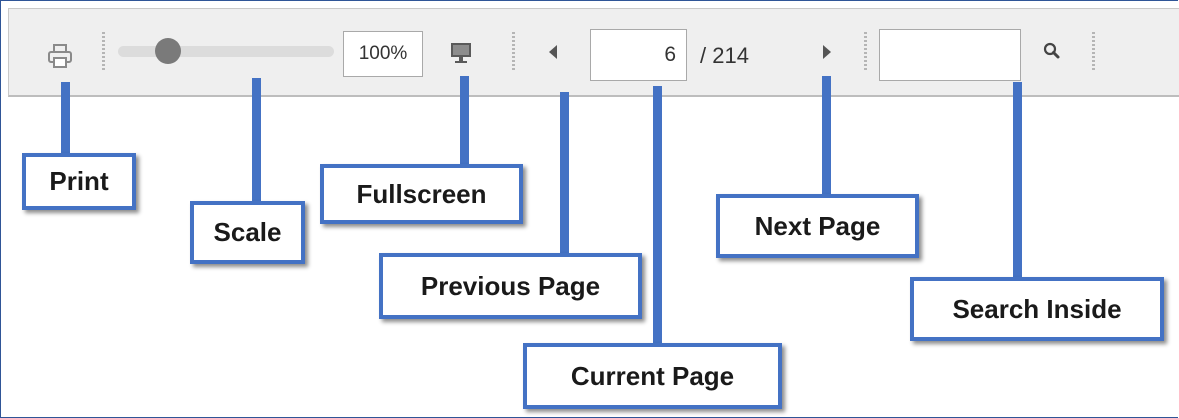 This screenshot has width=1179, height=418. Describe the element at coordinates (950, 55) in the screenshot. I see `search-input` at that location.